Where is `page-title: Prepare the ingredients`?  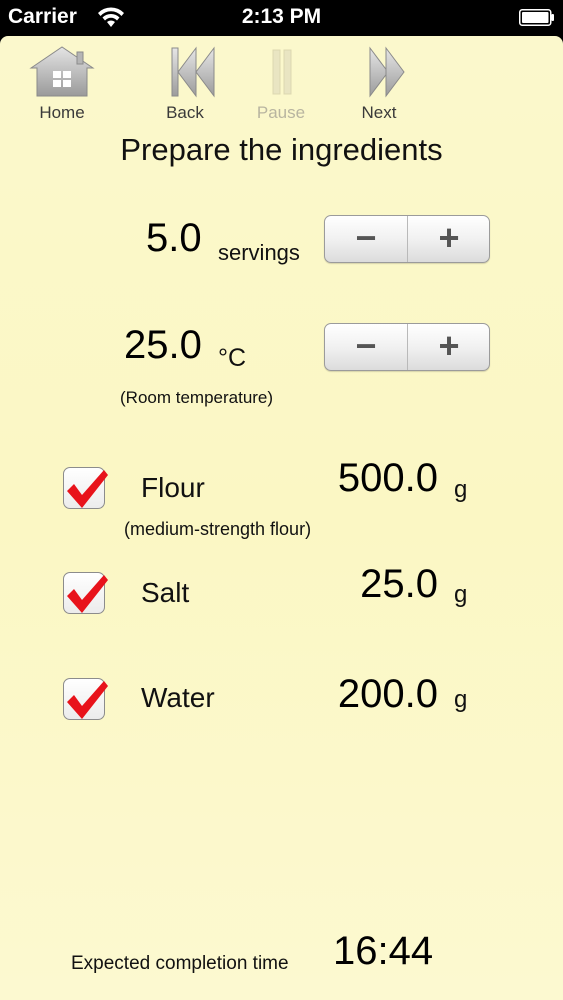
page-title: Prepare the ingredients is located at coordinates (281, 149).